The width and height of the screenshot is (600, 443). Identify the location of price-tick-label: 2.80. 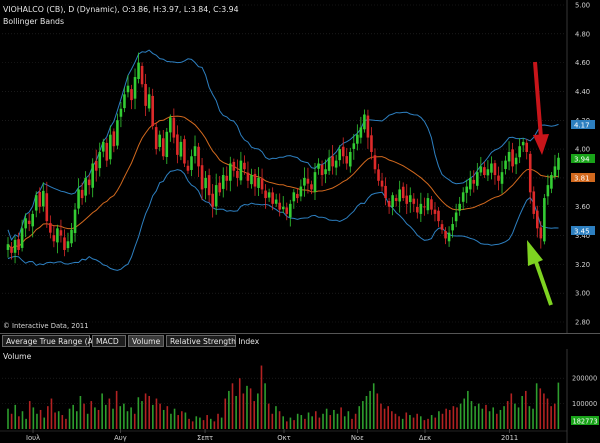
(582, 323).